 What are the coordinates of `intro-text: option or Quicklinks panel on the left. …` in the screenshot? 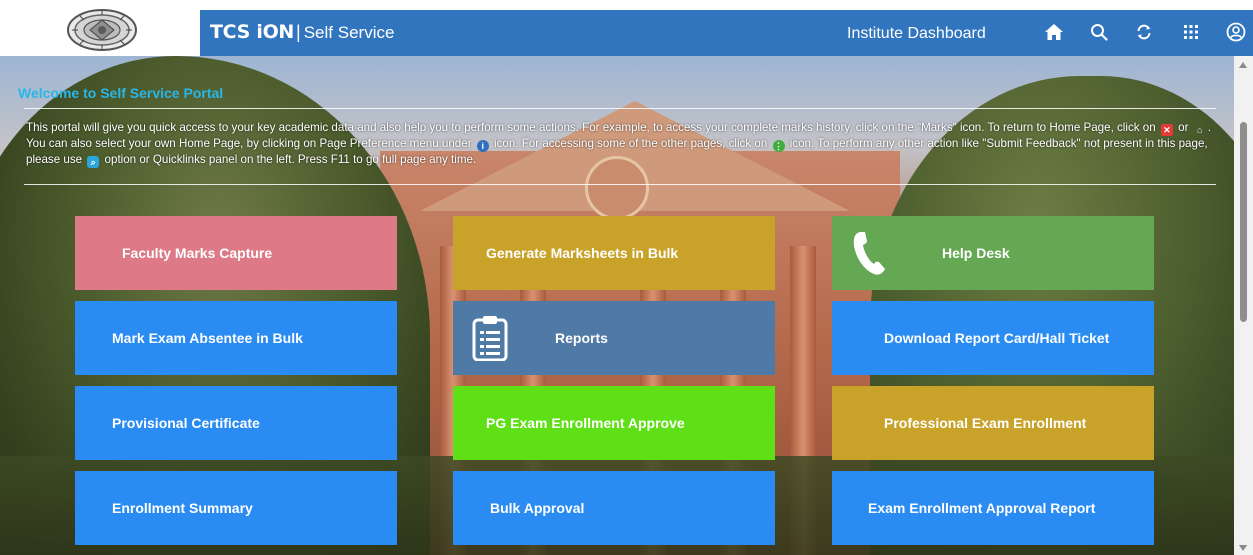 It's located at (290, 159).